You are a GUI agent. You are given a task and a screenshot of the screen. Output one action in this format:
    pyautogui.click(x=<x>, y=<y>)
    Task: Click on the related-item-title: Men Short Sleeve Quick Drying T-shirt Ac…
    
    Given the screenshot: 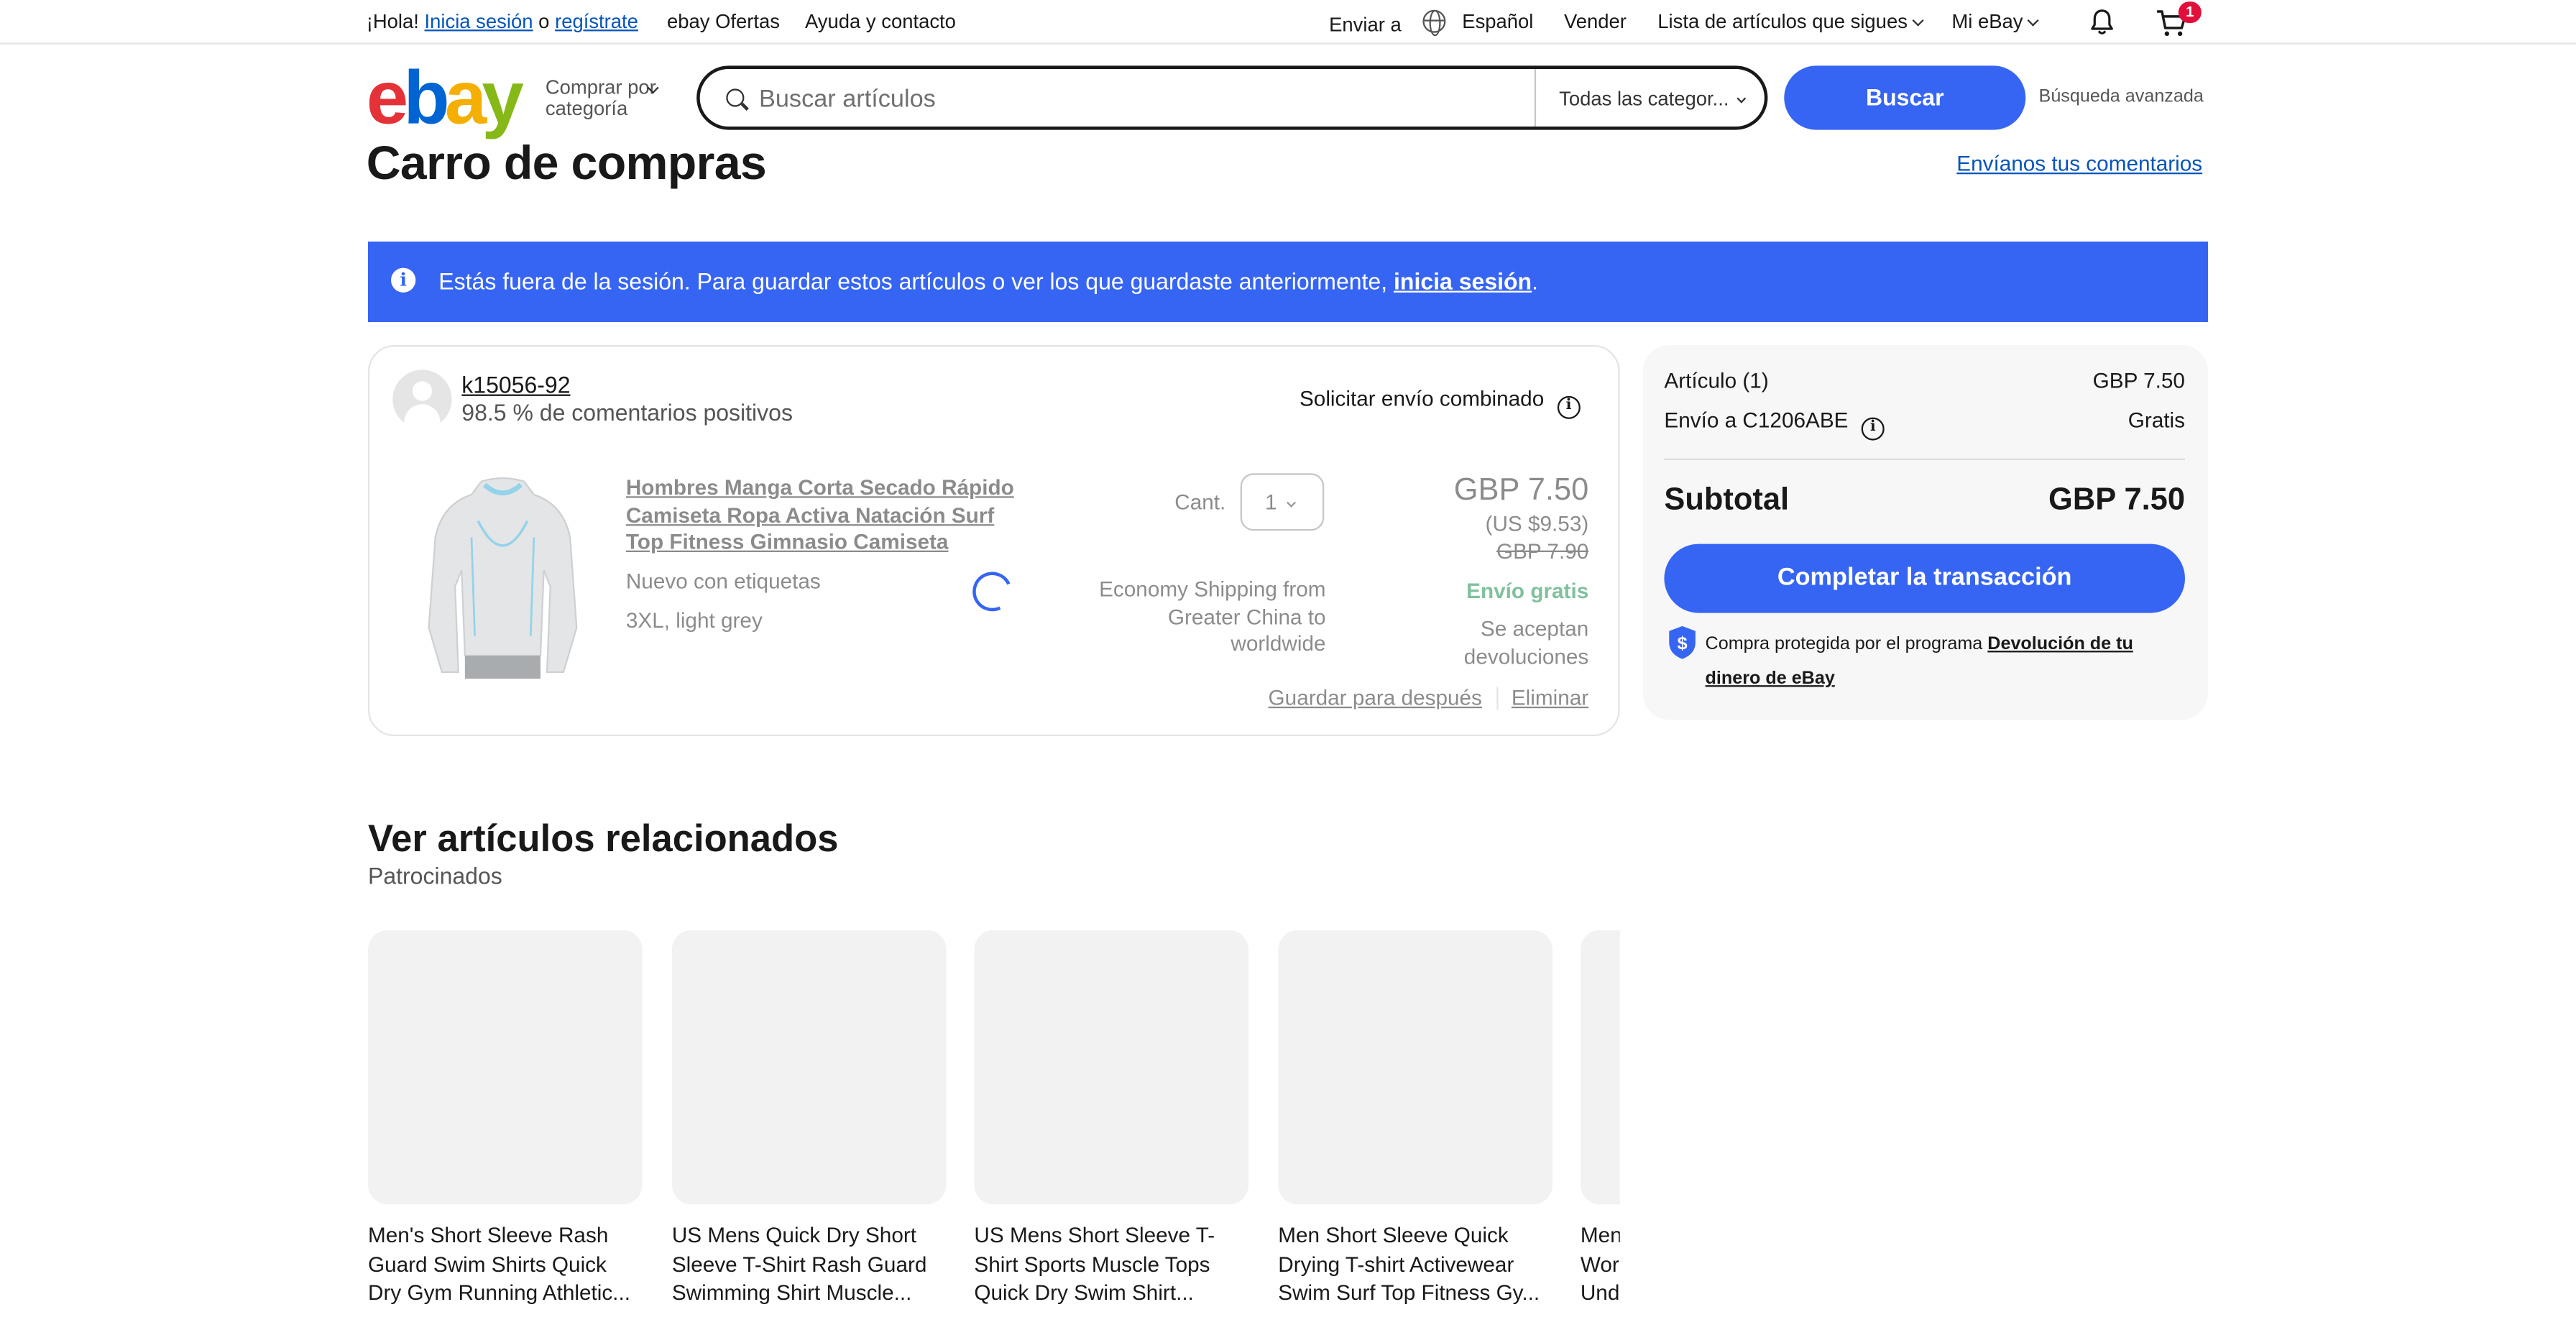 What is the action you would take?
    pyautogui.click(x=1415, y=1266)
    